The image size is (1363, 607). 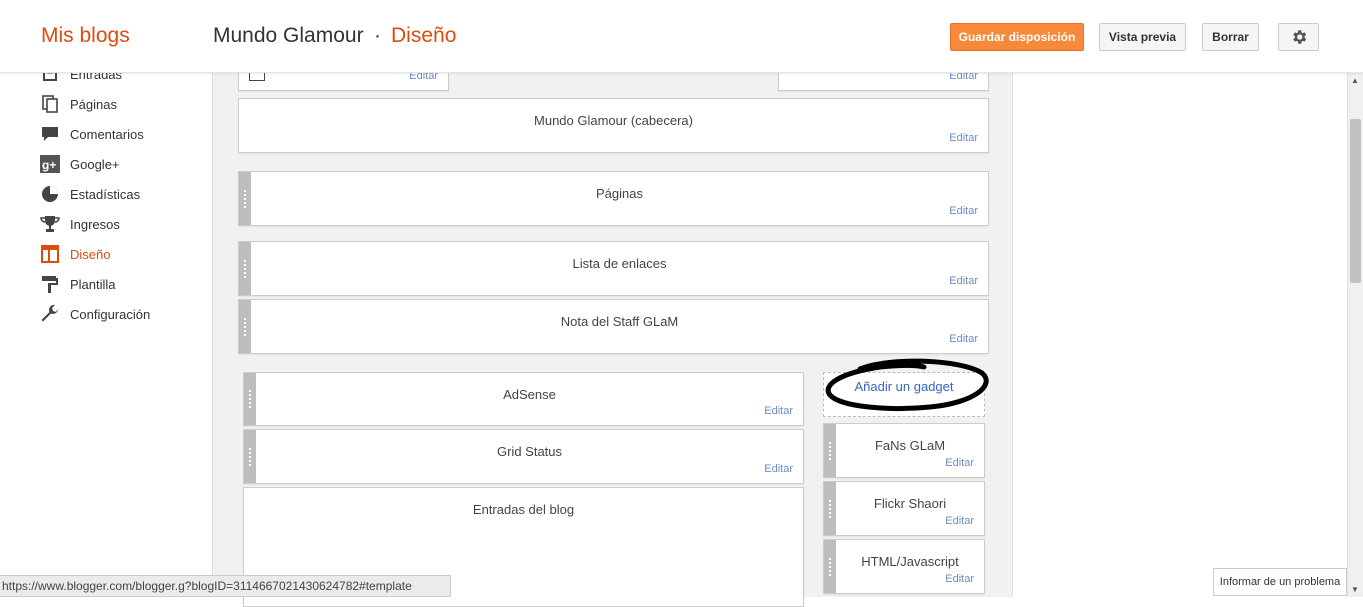 I want to click on gadget-staff-note: Nota del Staff GLaM Editar, so click(x=613, y=326).